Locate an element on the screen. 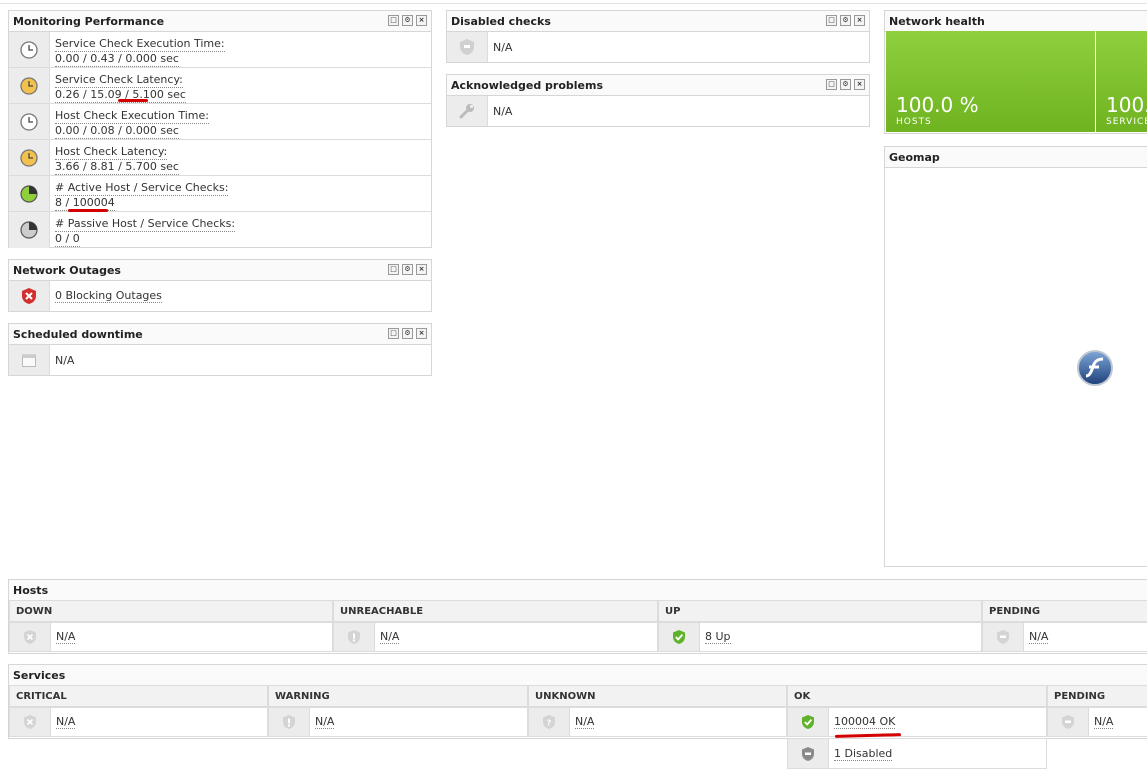  widget-title: Acknowledged problems is located at coordinates (527, 85).